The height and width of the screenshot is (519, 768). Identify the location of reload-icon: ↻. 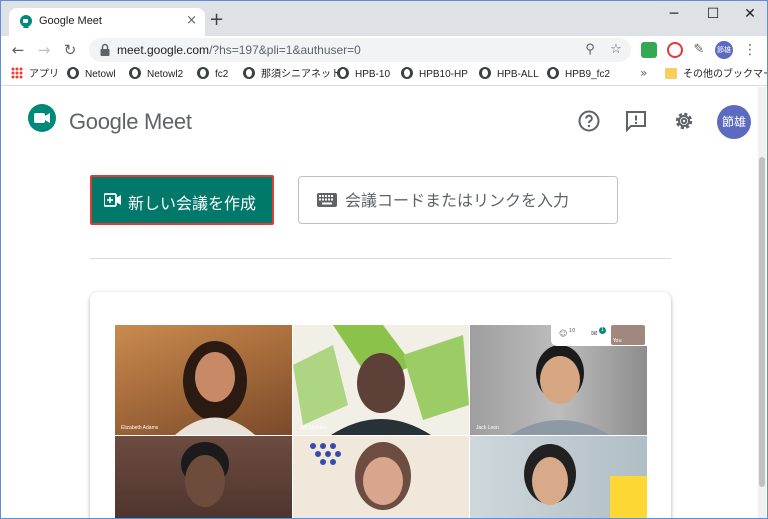
(70, 50).